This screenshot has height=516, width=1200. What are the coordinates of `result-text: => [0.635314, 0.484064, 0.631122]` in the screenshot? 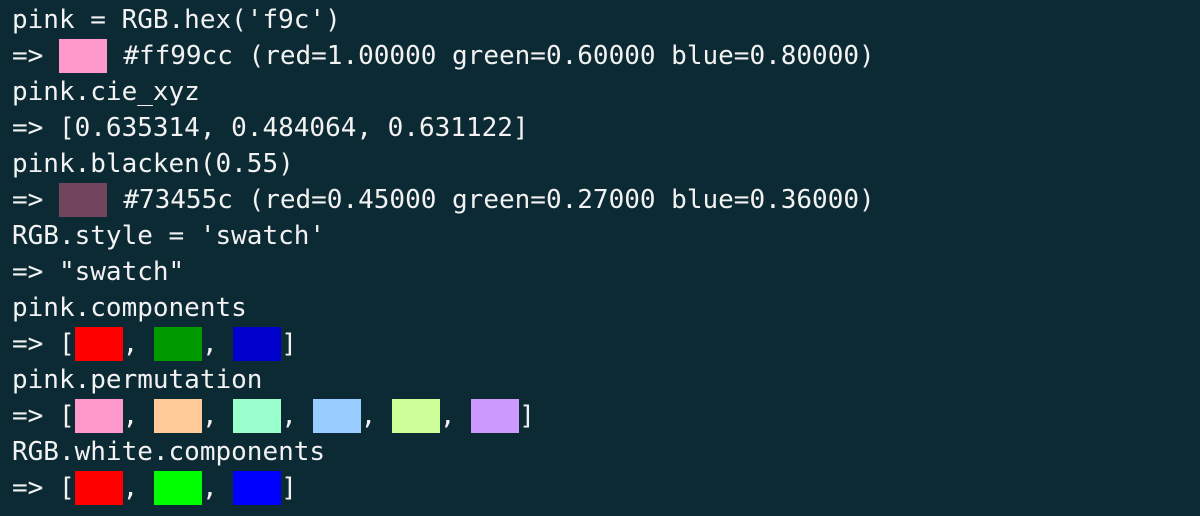 It's located at (270, 128).